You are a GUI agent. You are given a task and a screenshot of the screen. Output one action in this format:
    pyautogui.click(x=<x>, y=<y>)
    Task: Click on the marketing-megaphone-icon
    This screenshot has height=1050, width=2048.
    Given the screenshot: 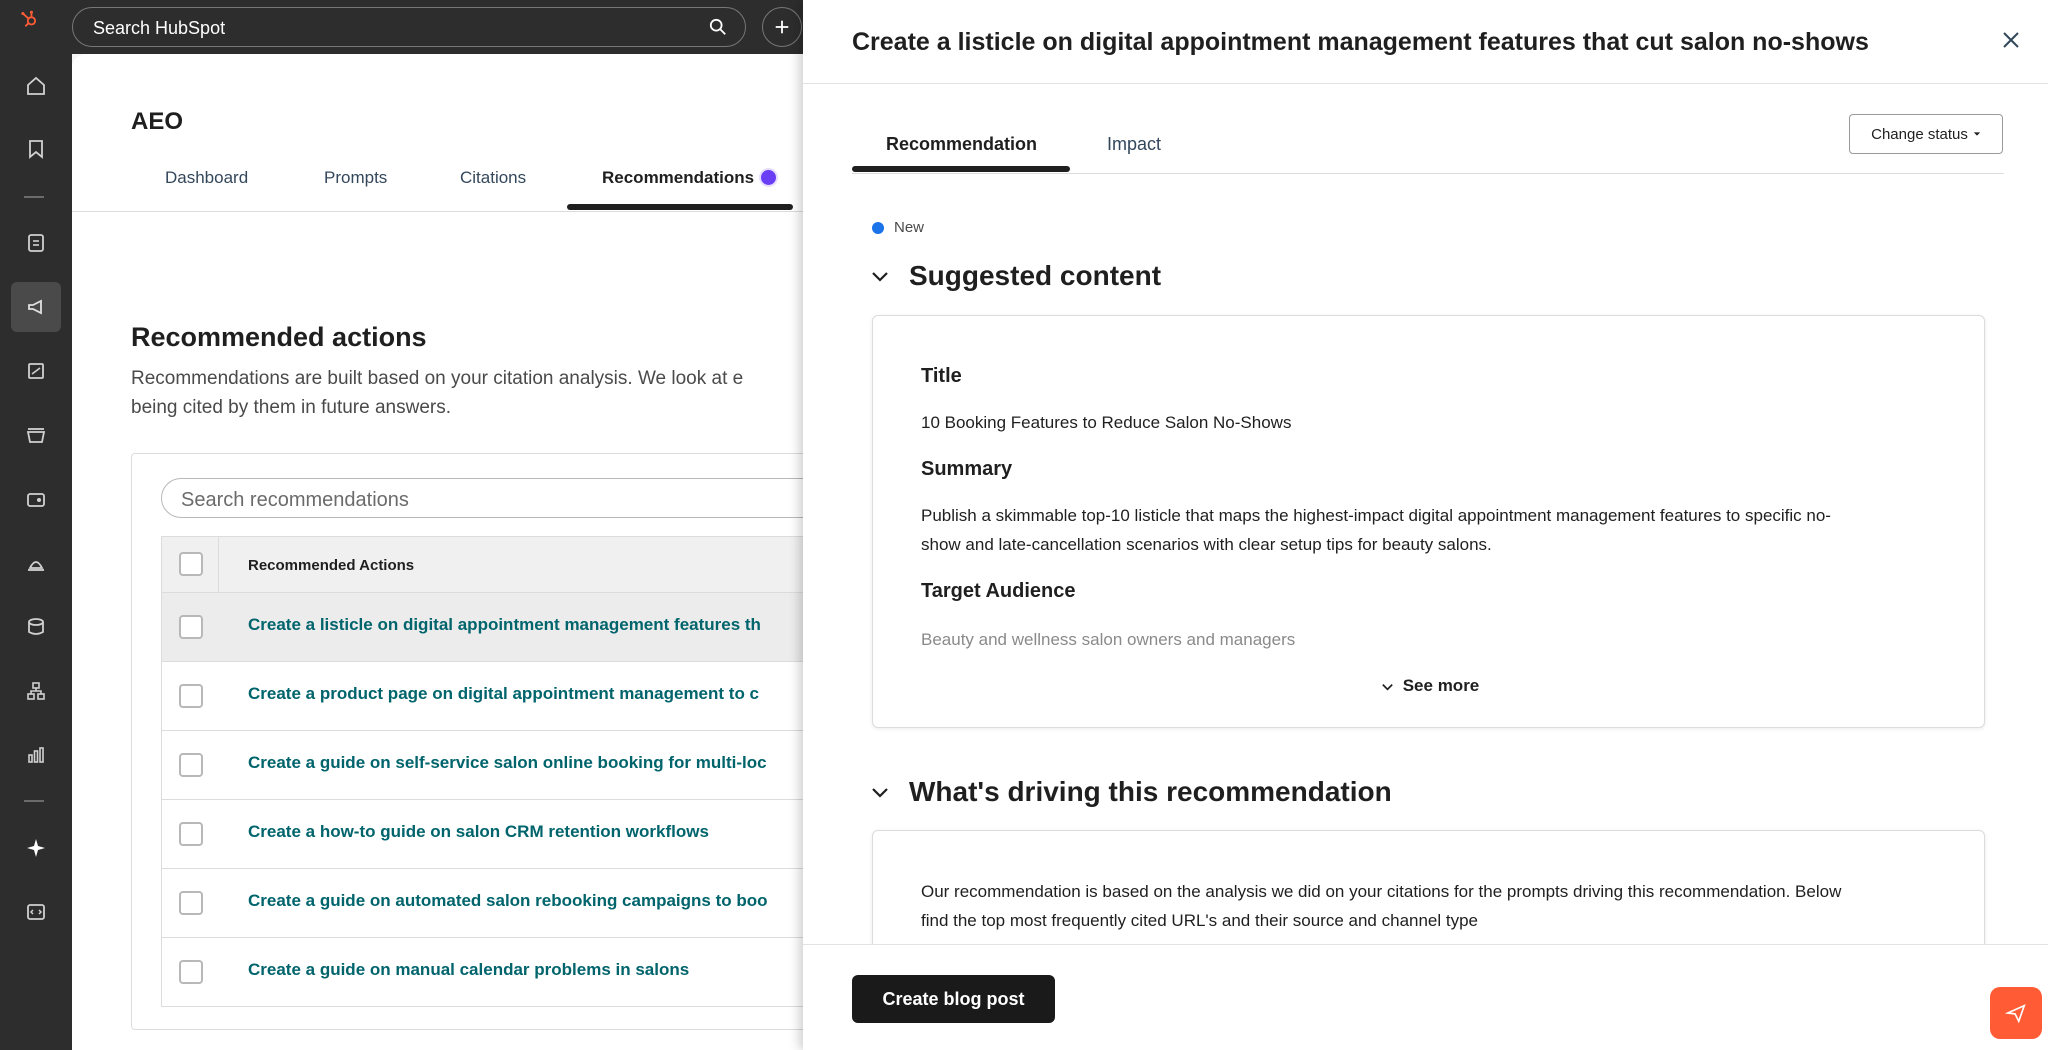 What is the action you would take?
    pyautogui.click(x=36, y=307)
    